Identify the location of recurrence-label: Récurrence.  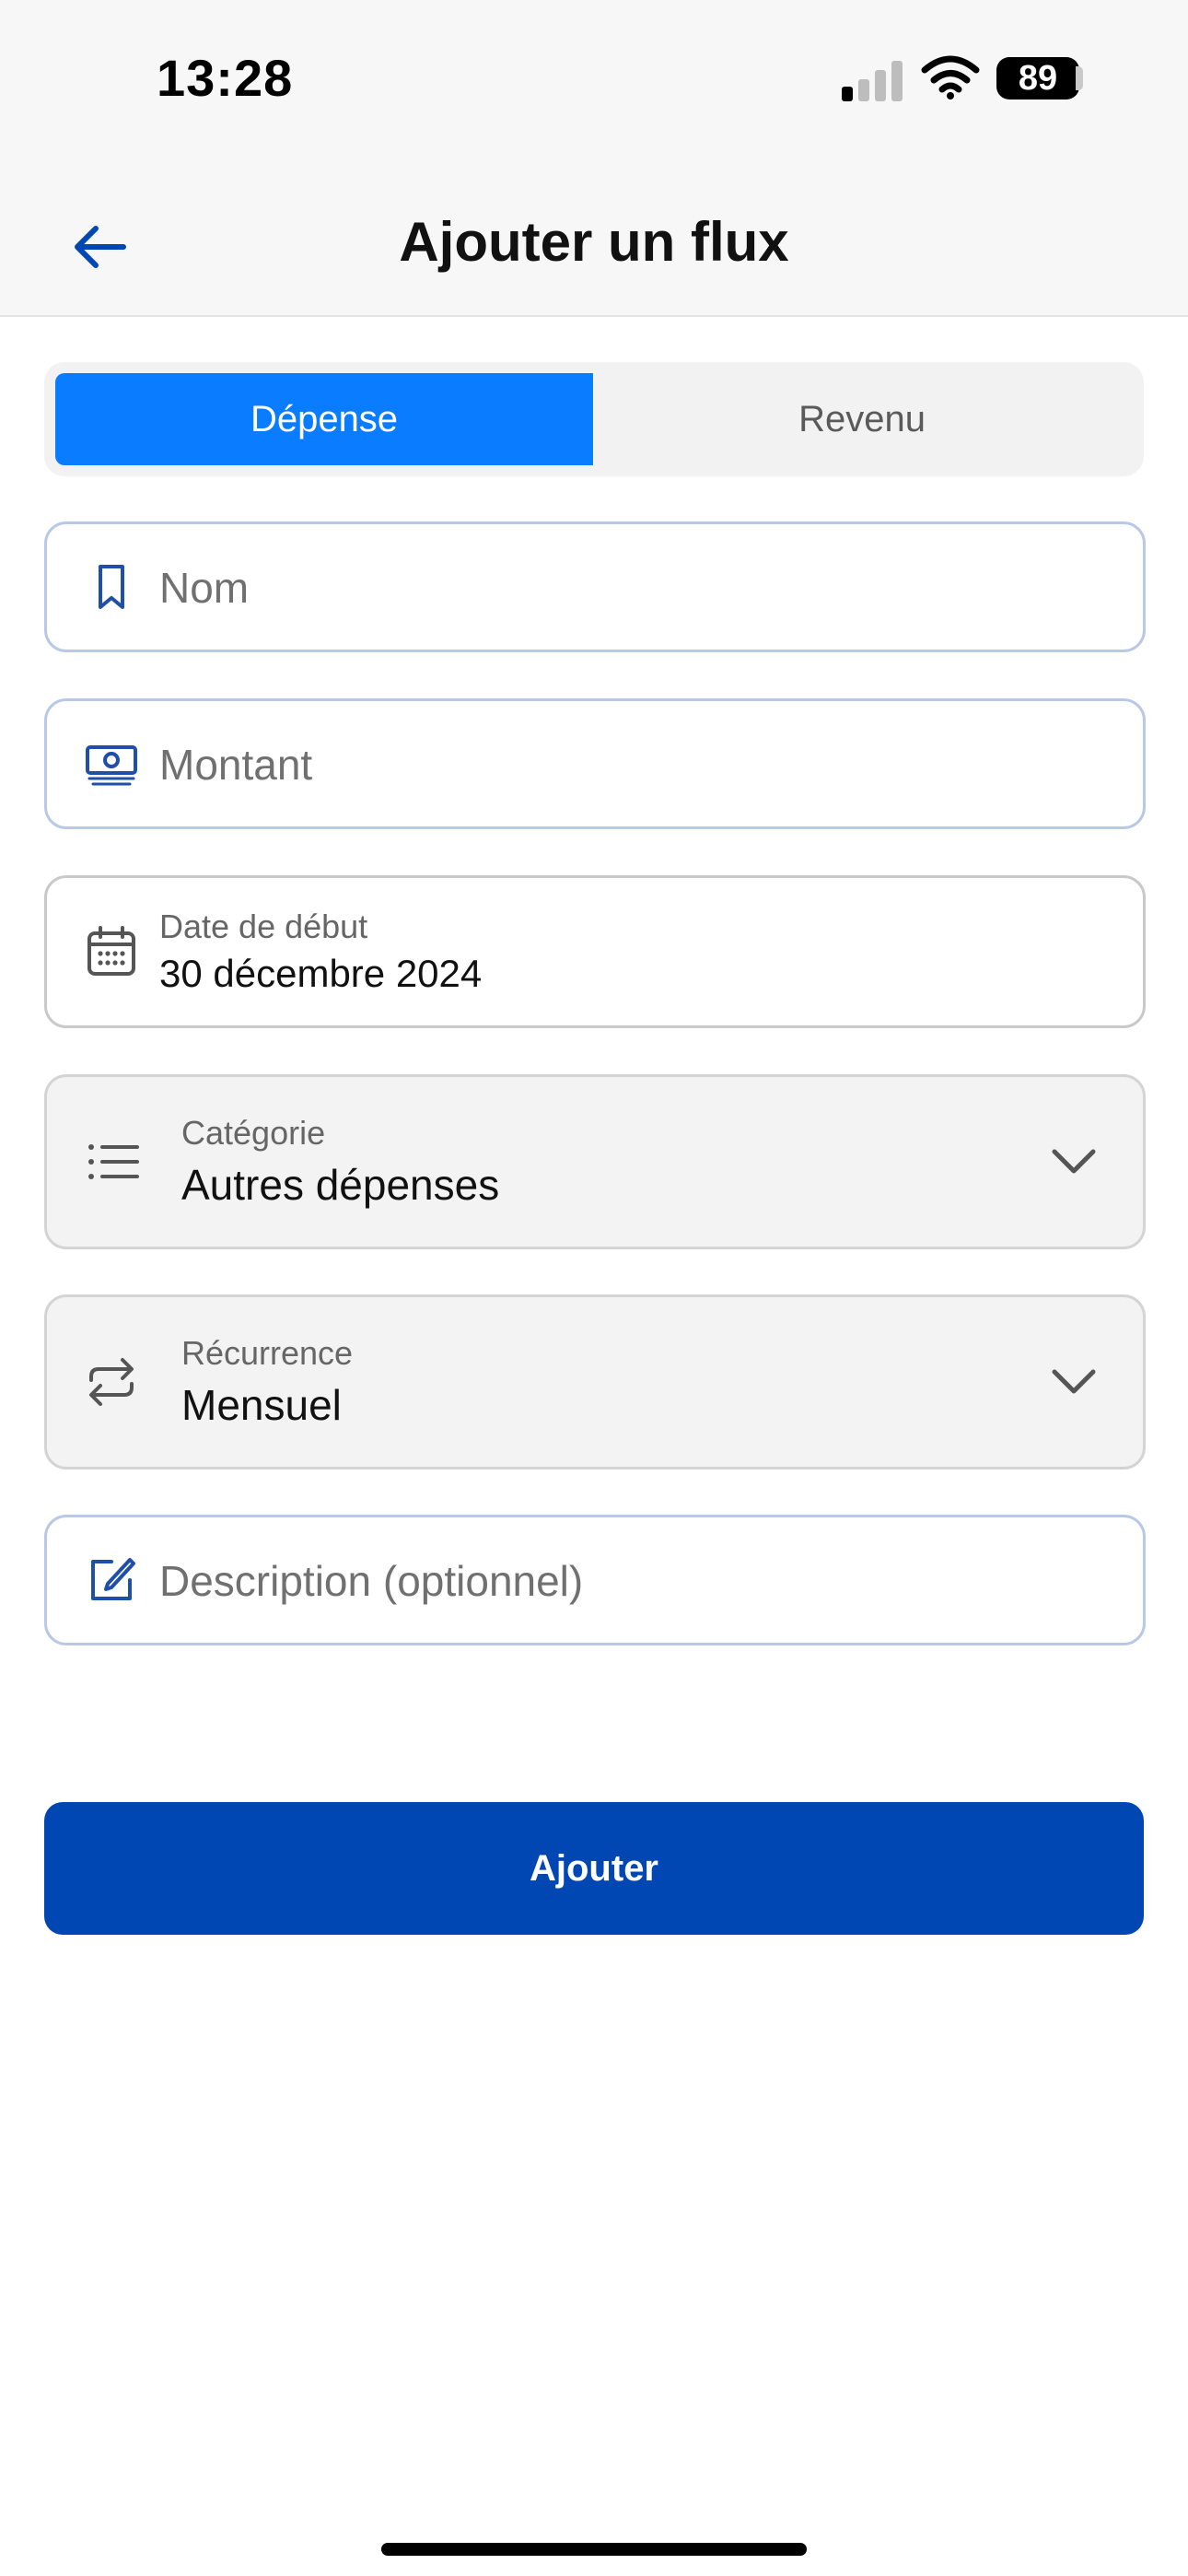
(267, 1353).